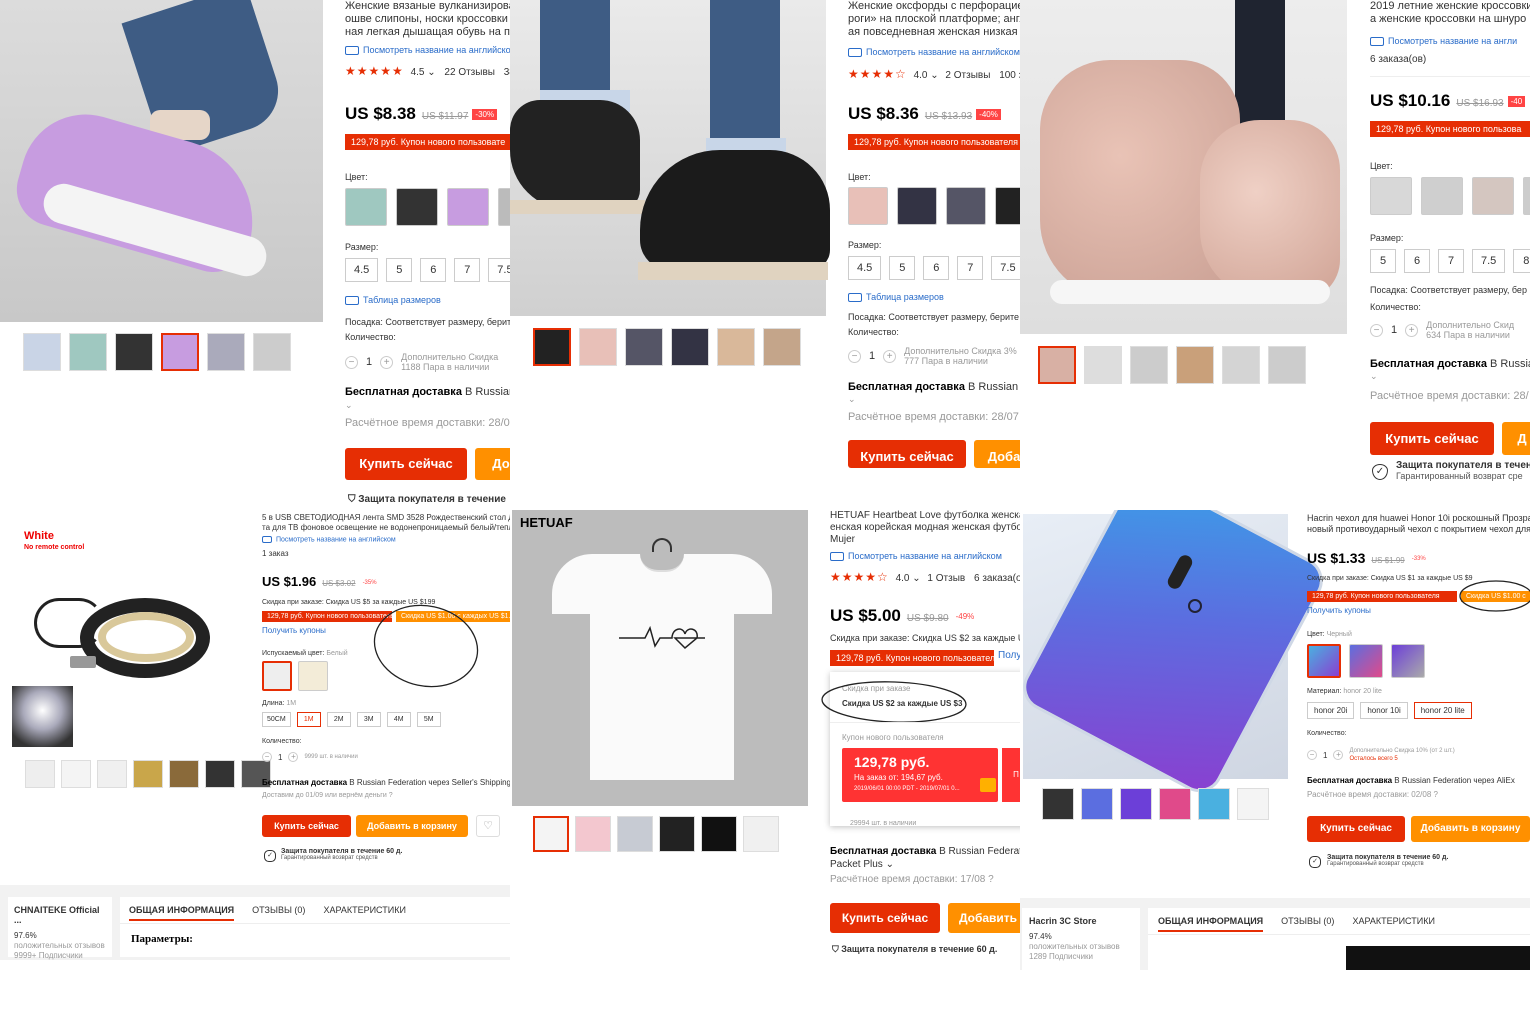 This screenshot has width=1530, height=1020. Describe the element at coordinates (1443, 41) in the screenshot. I see `translate-link: Посмотреть название на англи` at that location.